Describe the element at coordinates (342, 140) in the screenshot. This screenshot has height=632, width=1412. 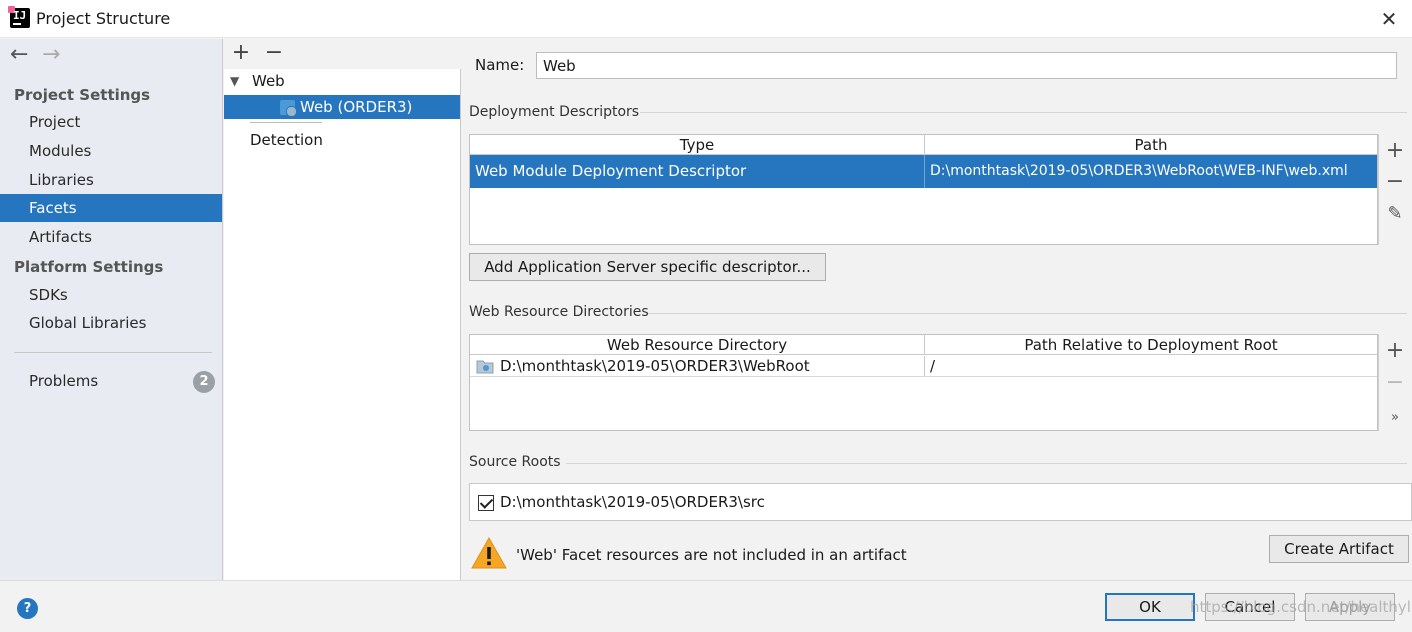
I see `tree-node-detection: Detection` at that location.